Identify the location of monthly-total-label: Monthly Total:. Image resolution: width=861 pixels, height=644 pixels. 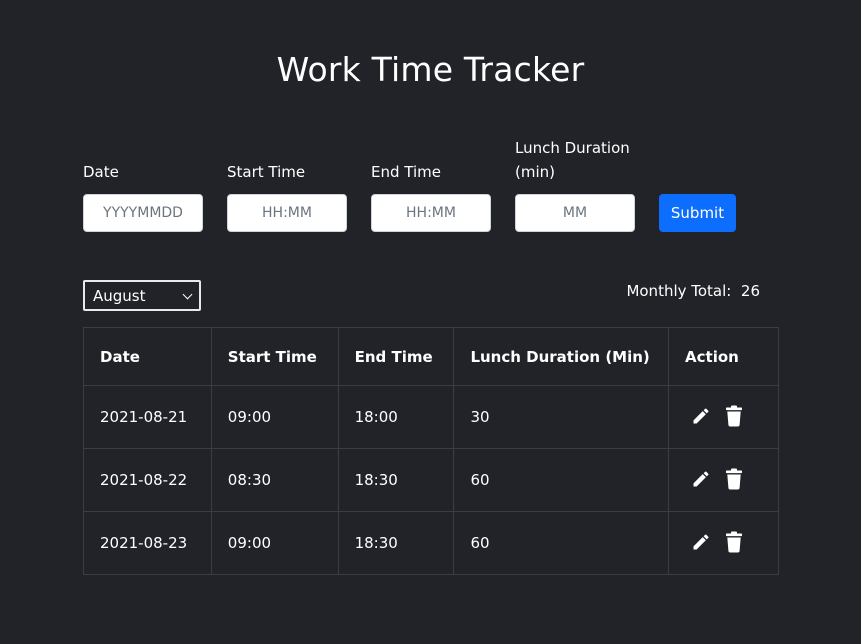
(679, 291).